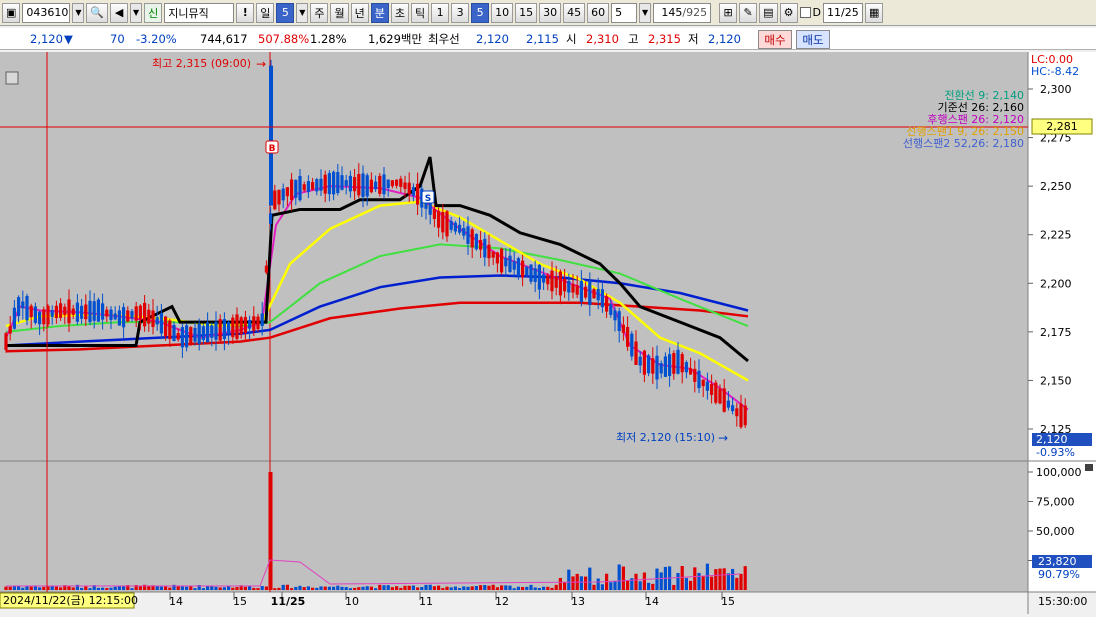  I want to click on gear-icon: ⚙, so click(788, 12).